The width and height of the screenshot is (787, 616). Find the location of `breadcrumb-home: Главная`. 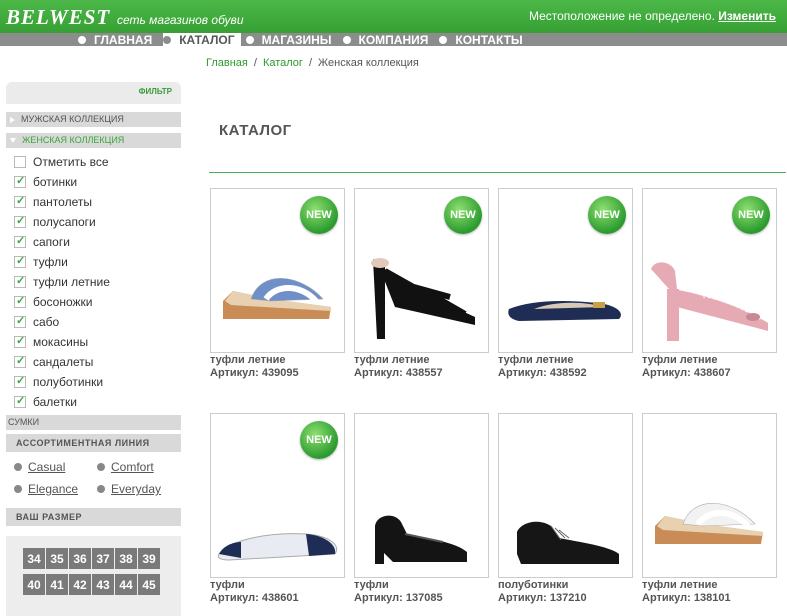

breadcrumb-home: Главная is located at coordinates (227, 63).